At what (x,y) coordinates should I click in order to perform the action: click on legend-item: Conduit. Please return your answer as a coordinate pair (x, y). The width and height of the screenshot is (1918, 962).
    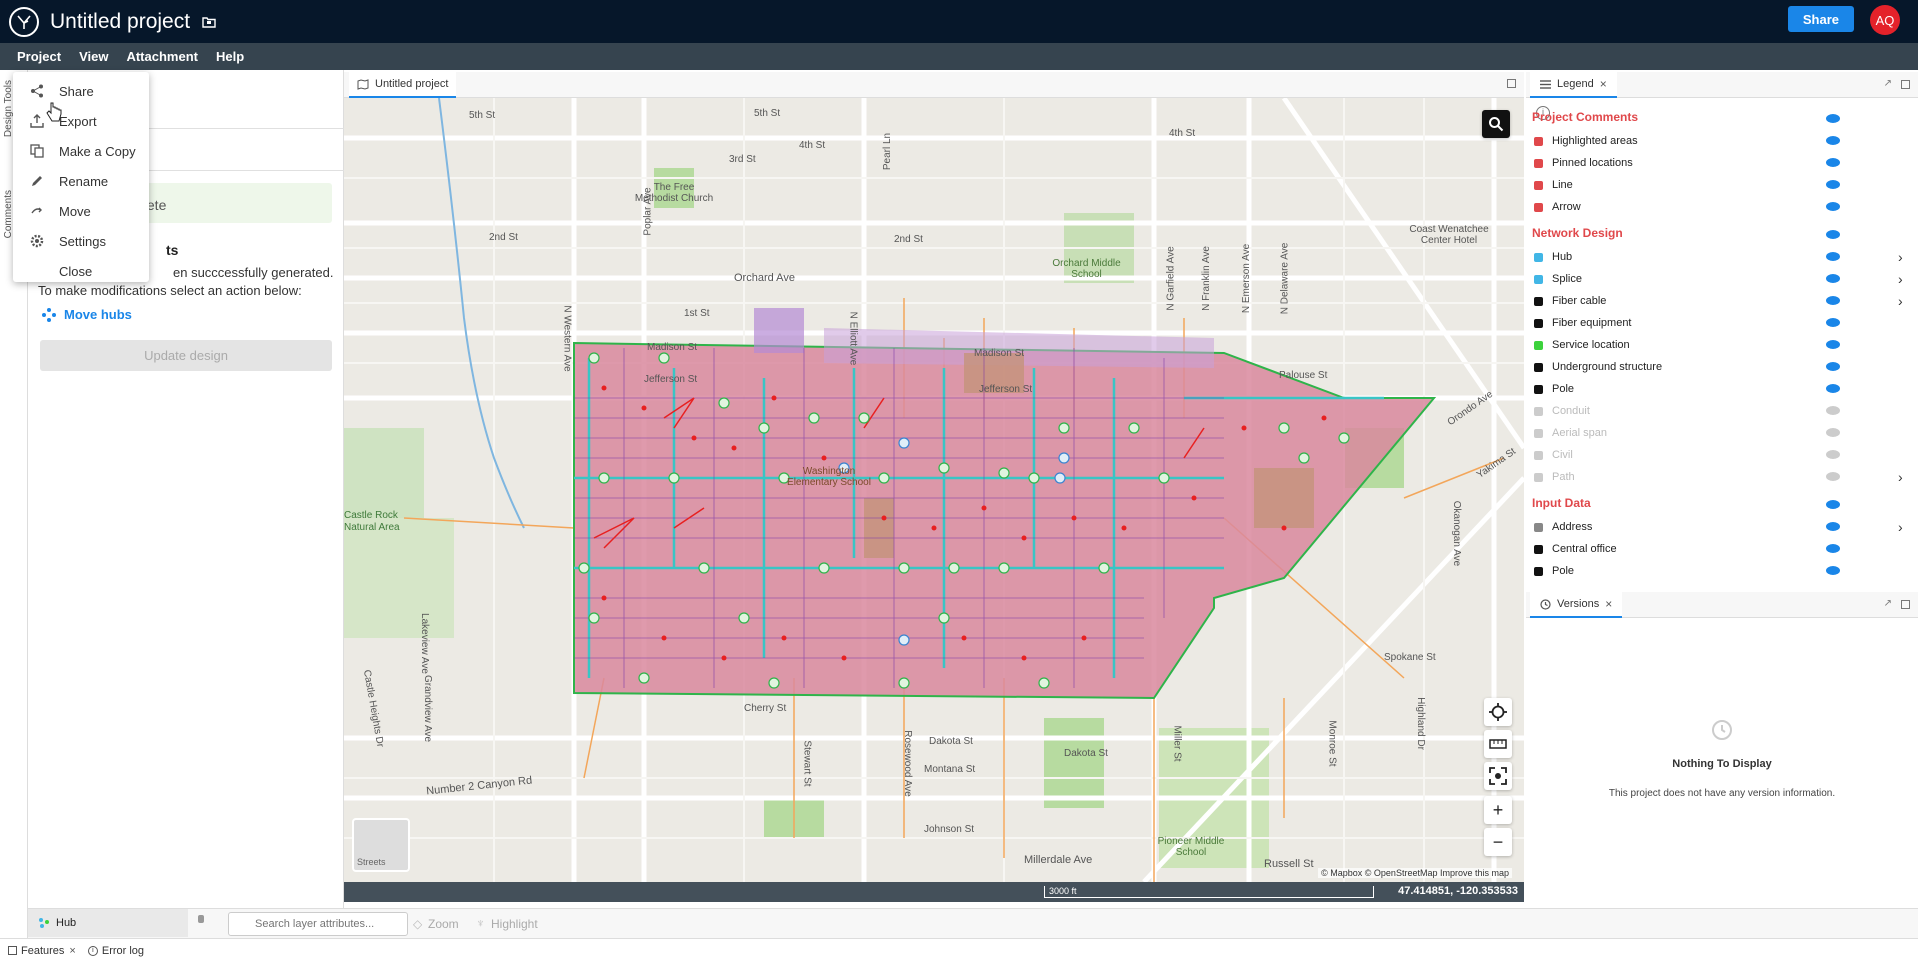
    Looking at the image, I should click on (1722, 411).